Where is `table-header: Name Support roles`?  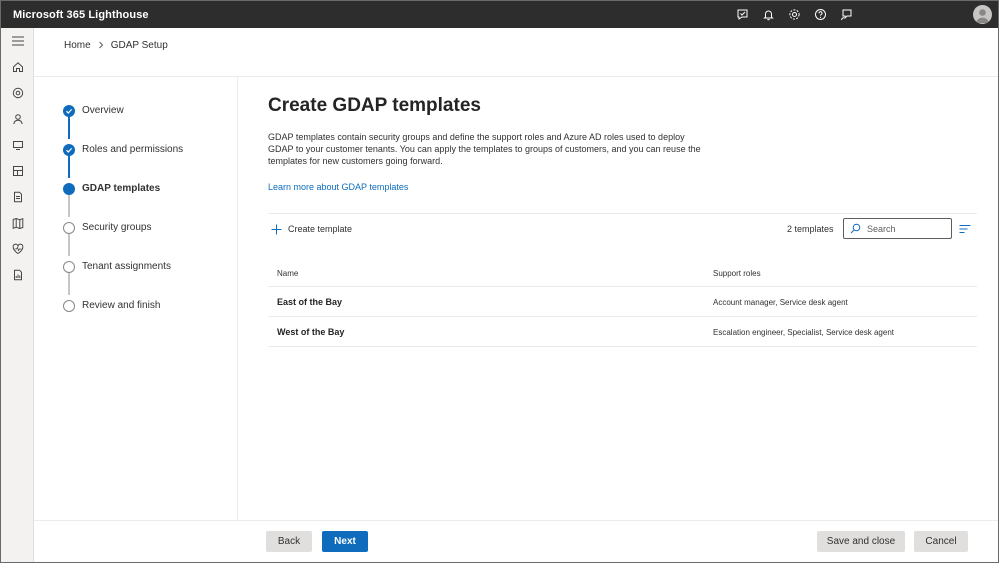 table-header: Name Support roles is located at coordinates (622, 273).